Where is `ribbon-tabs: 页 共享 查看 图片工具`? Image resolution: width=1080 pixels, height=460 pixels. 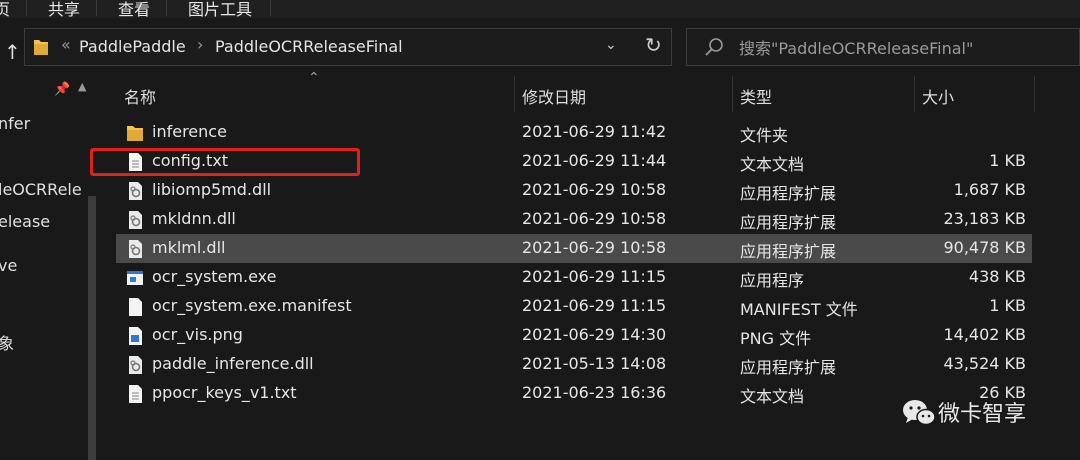
ribbon-tabs: 页 共享 查看 图片工具 is located at coordinates (540, 10).